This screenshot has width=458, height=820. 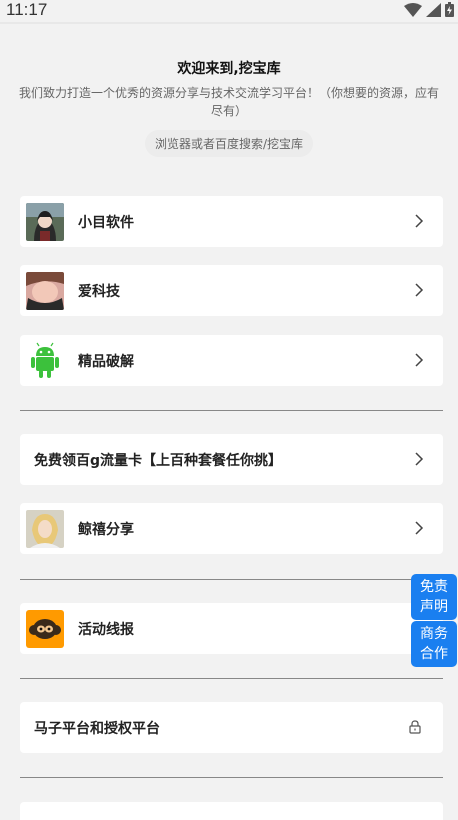 I want to click on list-item-xiaomu-software: 小目软件, so click(x=231, y=221).